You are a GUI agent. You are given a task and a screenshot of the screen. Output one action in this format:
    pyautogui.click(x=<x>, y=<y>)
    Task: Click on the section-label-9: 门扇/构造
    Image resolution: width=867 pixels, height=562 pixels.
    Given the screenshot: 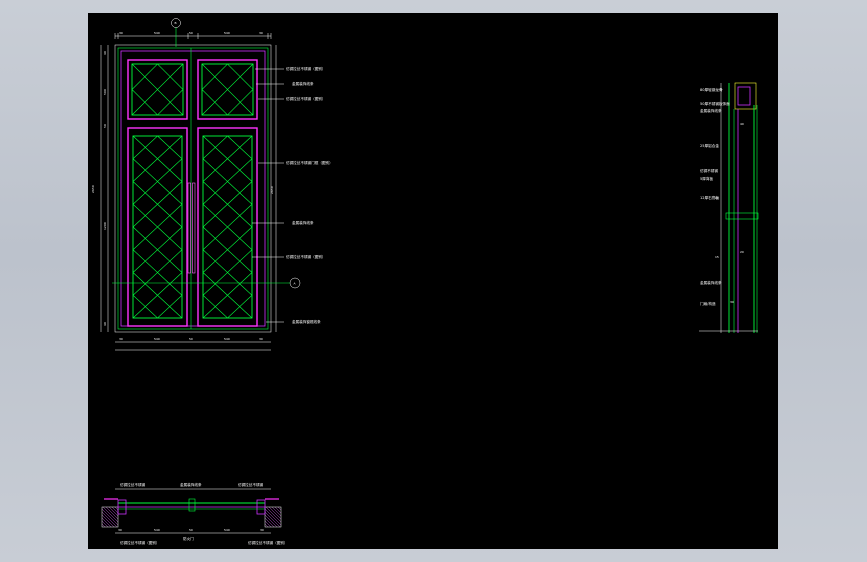 What is the action you would take?
    pyautogui.click(x=708, y=303)
    